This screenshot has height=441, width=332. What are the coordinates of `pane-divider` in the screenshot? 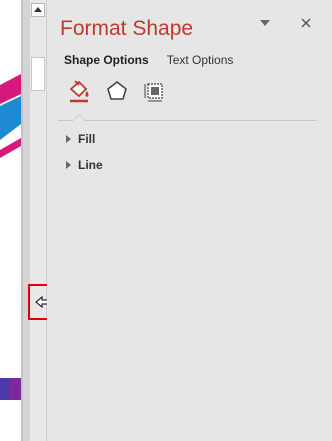 It's located at (187, 120).